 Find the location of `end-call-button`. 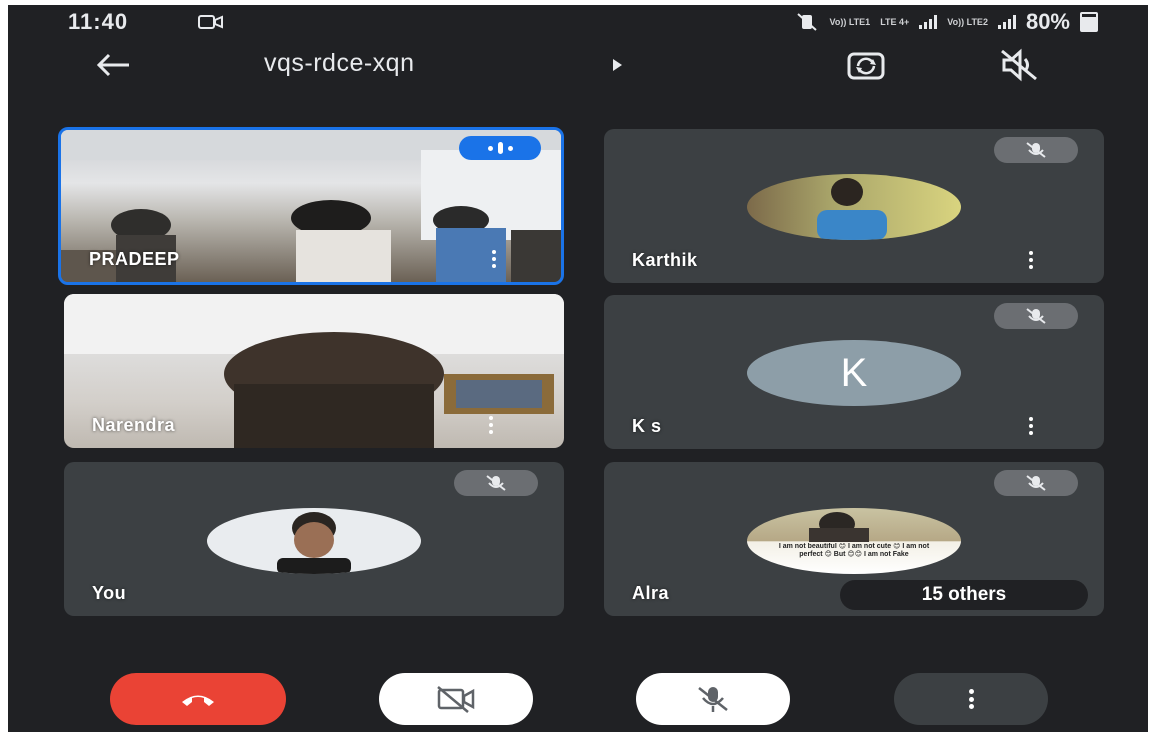

end-call-button is located at coordinates (198, 699).